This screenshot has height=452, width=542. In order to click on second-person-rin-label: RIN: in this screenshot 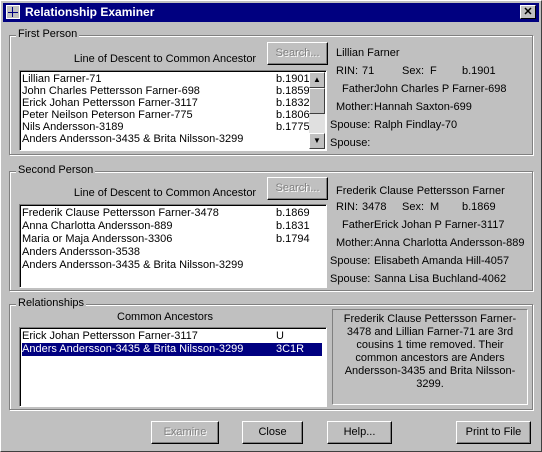, I will do `click(347, 207)`.